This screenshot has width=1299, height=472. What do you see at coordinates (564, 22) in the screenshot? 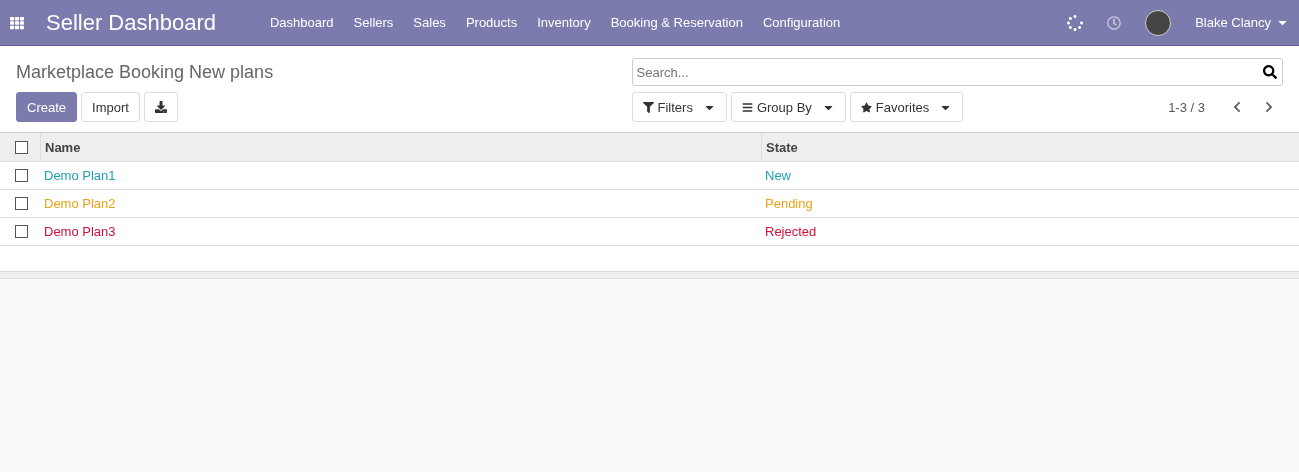
I see `nav-menu-item: Inventory` at bounding box center [564, 22].